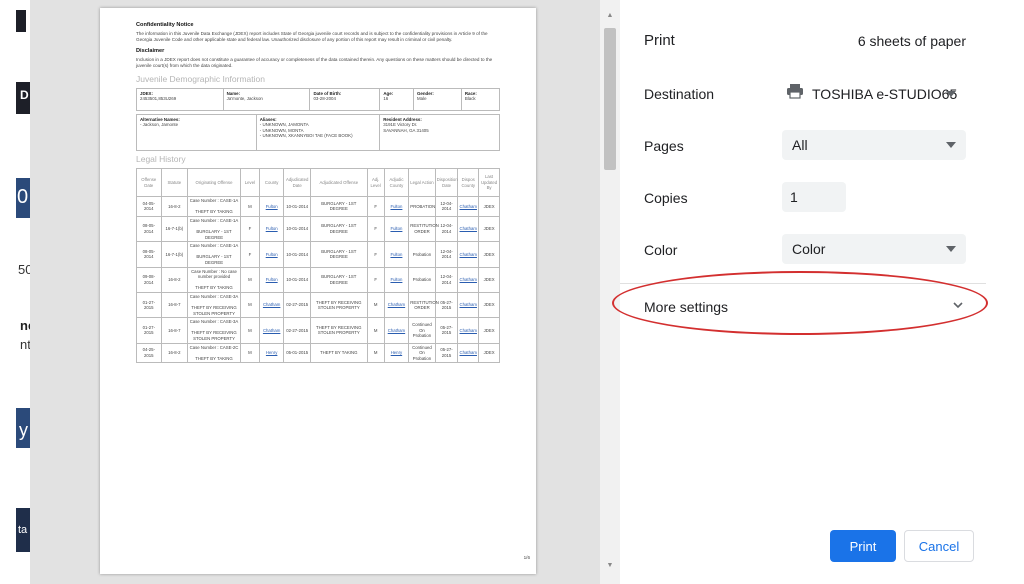  I want to click on pages-select: All, so click(874, 145).